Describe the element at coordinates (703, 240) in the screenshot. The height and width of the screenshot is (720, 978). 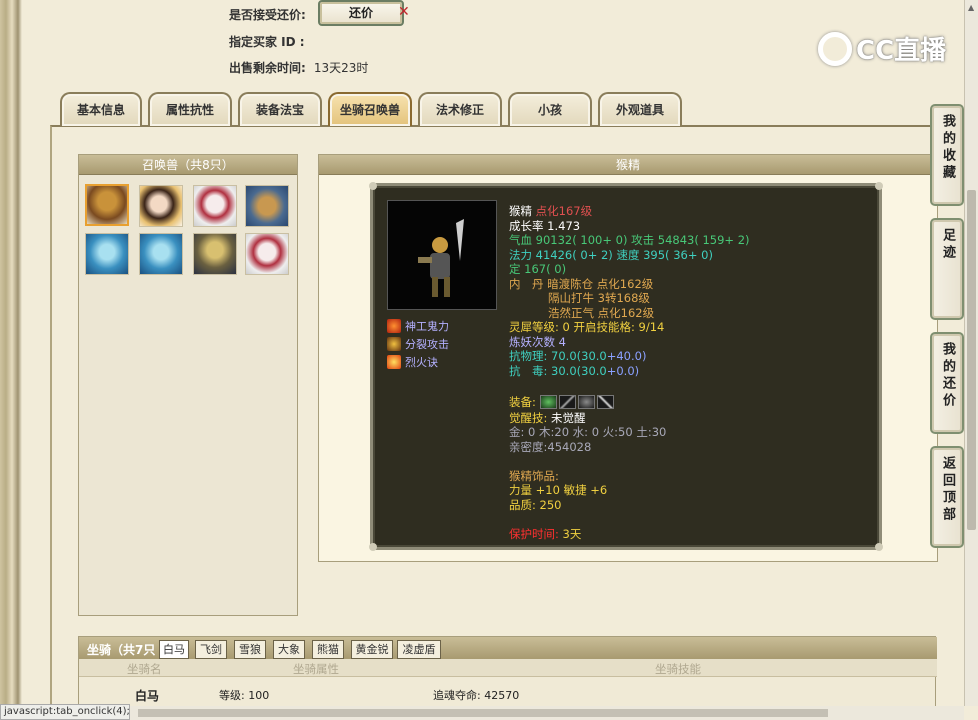
I see `attack-value: 54843( 159+ 2)` at that location.